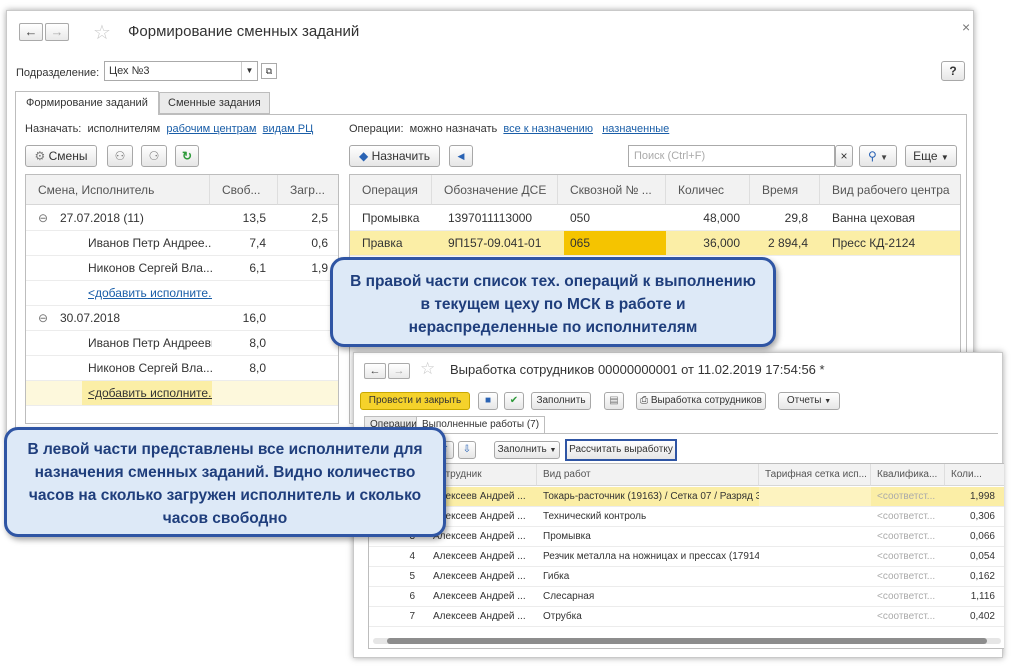 The width and height of the screenshot is (1014, 670). What do you see at coordinates (580, 218) in the screenshot?
I see `through-number: 050` at bounding box center [580, 218].